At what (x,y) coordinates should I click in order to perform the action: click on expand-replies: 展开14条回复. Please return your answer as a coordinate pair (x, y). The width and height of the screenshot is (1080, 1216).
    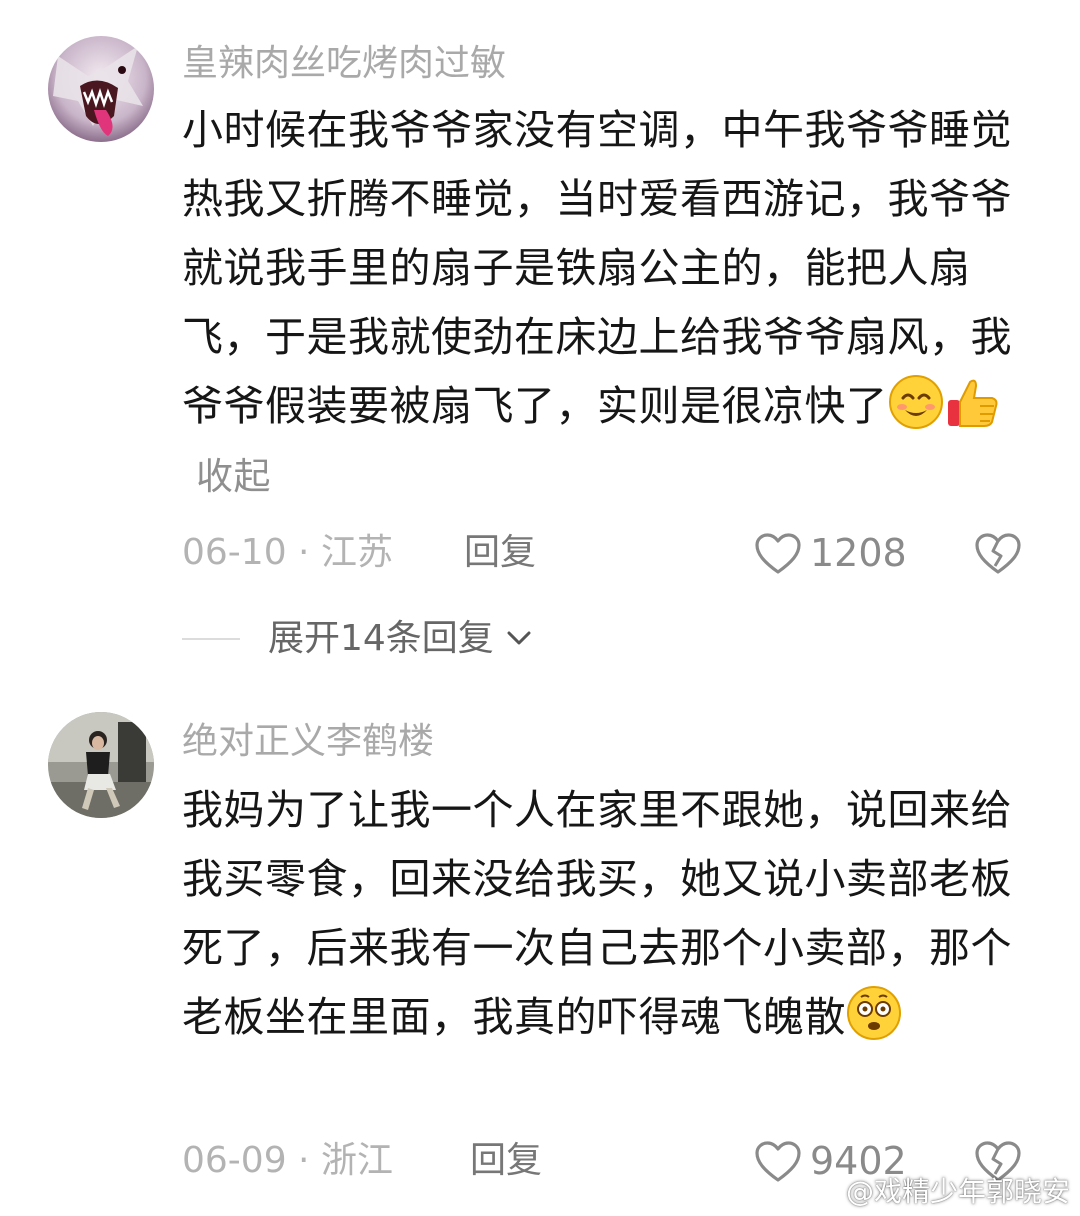
    Looking at the image, I should click on (382, 639).